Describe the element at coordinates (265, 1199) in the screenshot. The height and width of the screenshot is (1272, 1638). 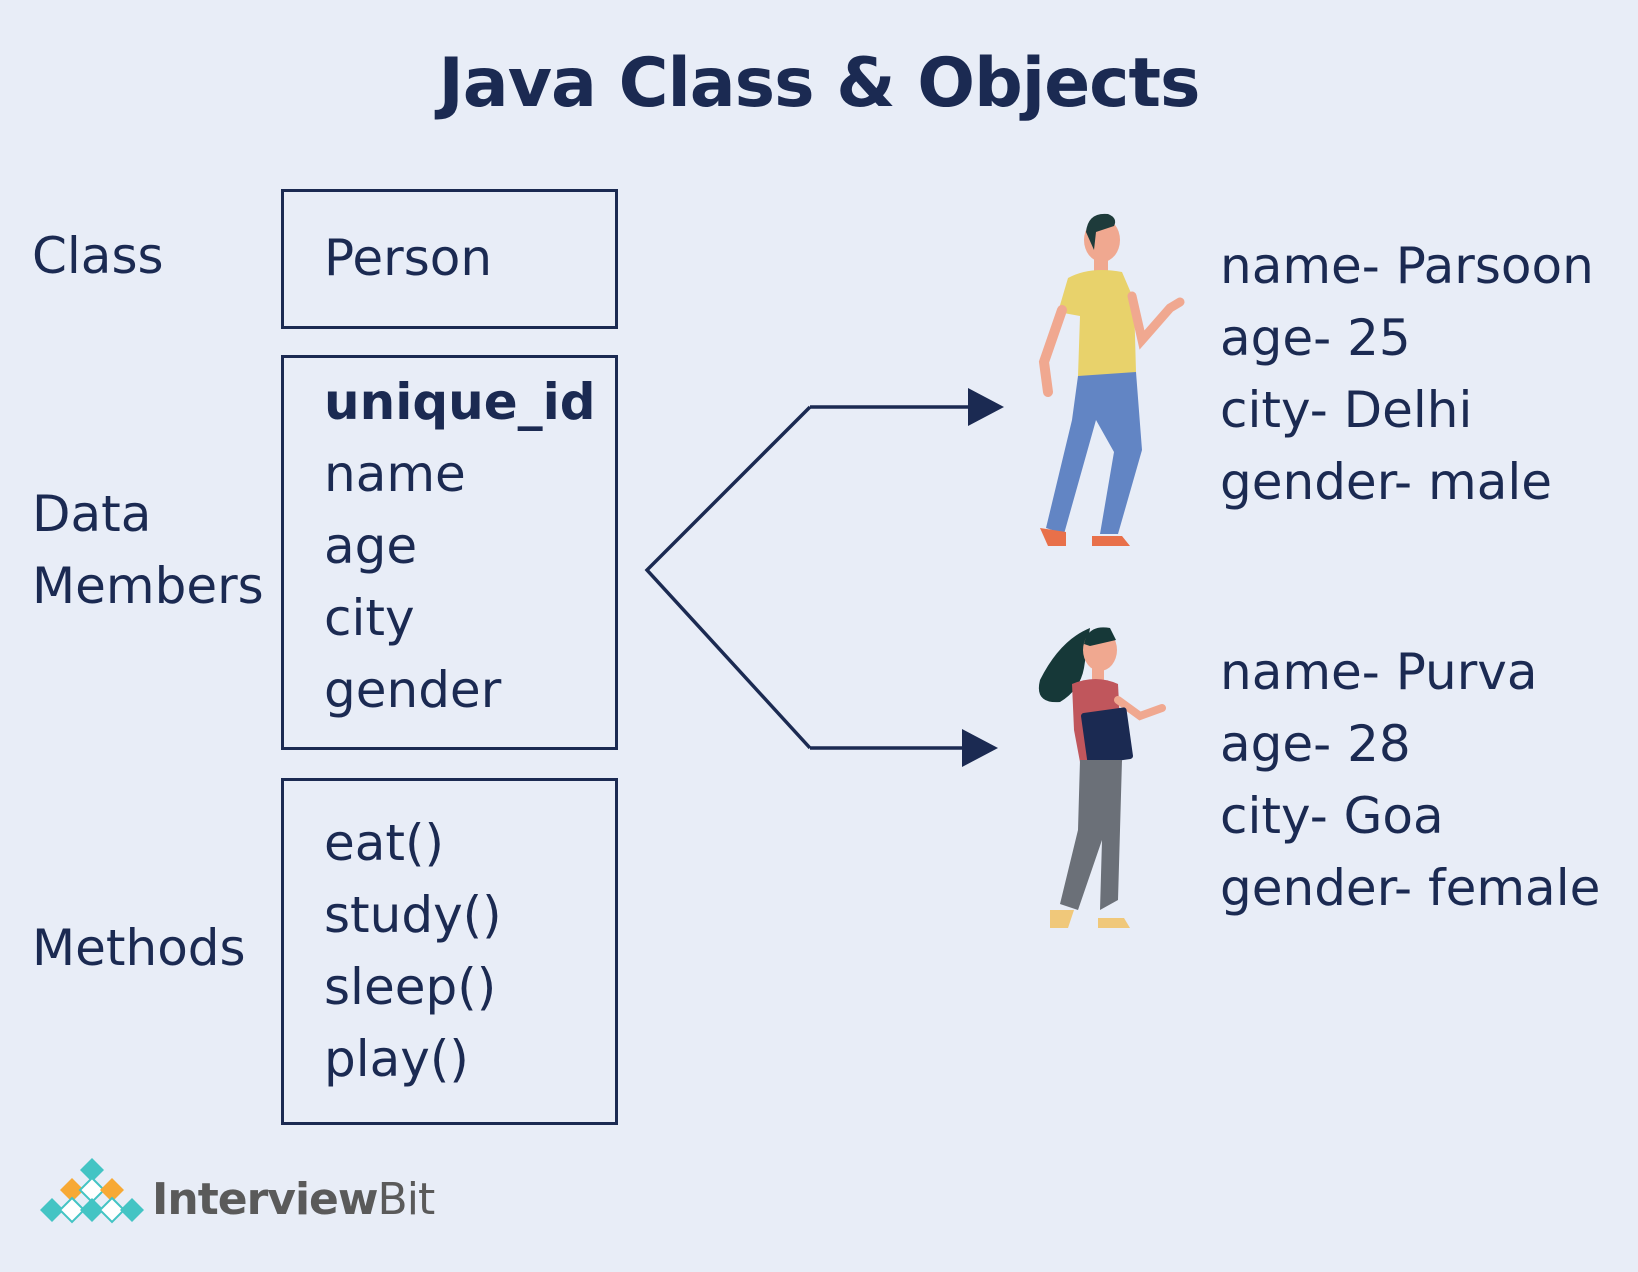
I see `logo-text-interview: Interview` at that location.